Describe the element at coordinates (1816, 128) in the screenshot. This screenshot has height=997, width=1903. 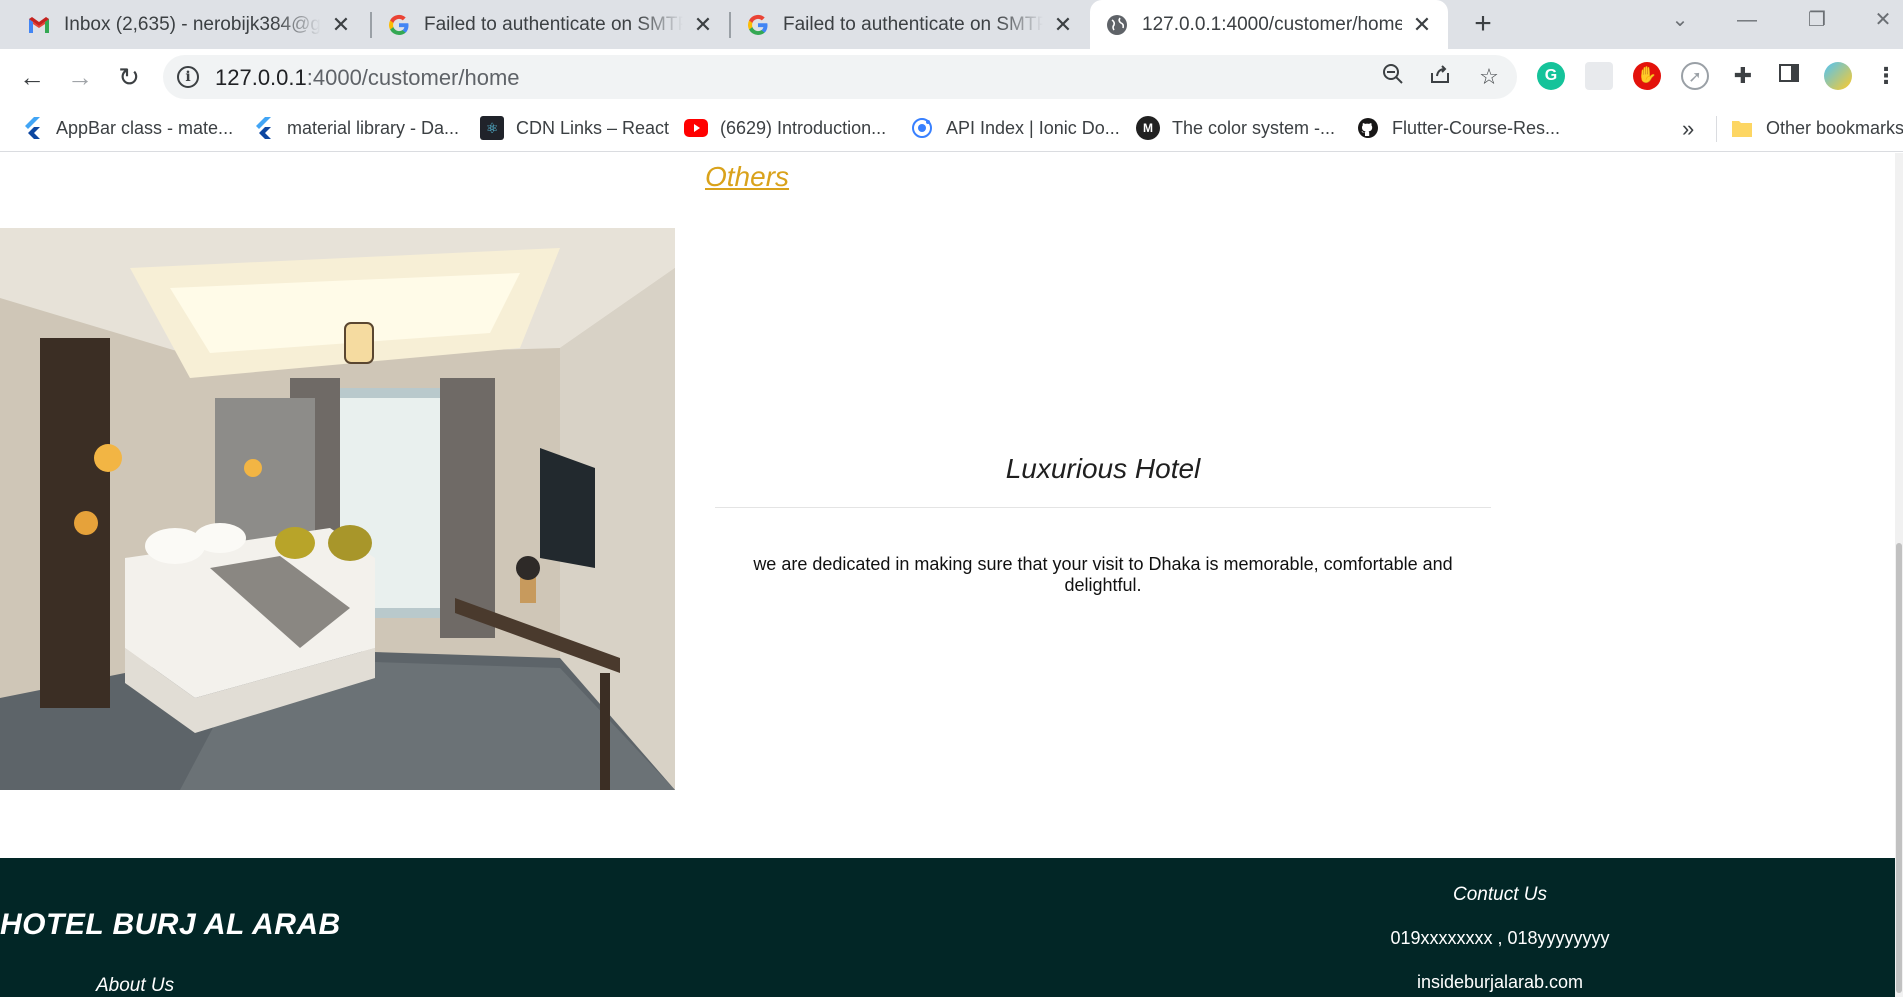
I see `other-bookmarks: Other bookmarks` at that location.